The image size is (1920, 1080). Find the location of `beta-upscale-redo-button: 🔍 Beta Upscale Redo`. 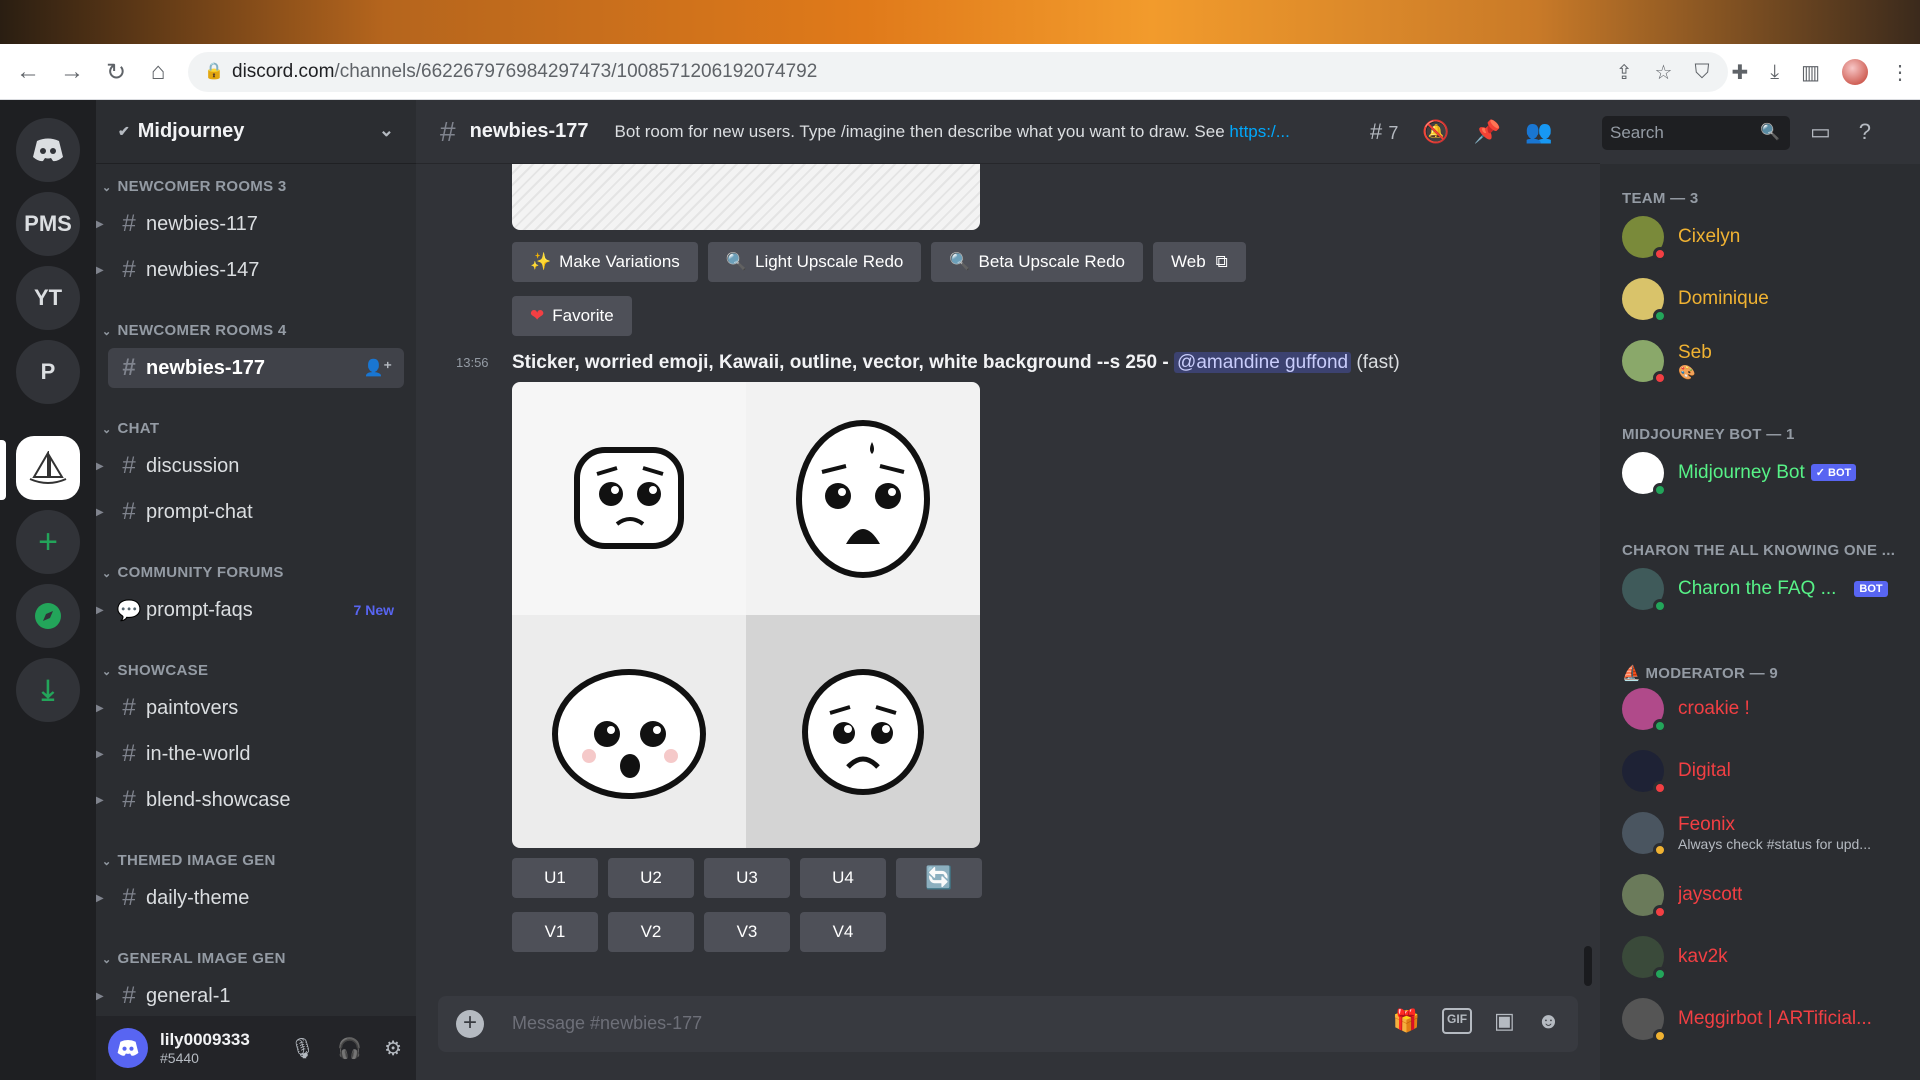

beta-upscale-redo-button: 🔍 Beta Upscale Redo is located at coordinates (1037, 262).